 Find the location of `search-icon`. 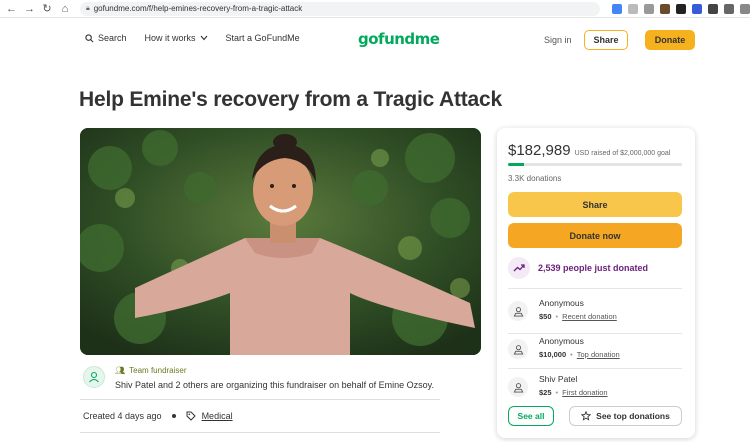

search-icon is located at coordinates (89, 37).